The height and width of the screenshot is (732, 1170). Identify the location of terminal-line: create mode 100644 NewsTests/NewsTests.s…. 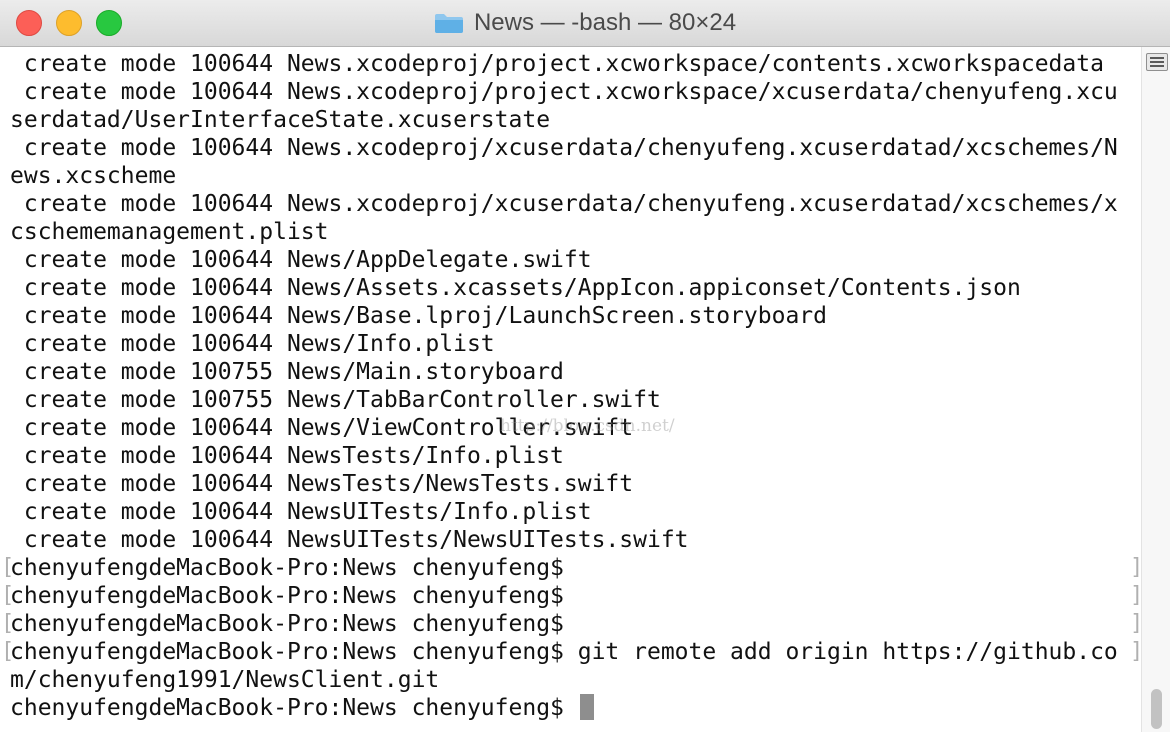
(322, 484).